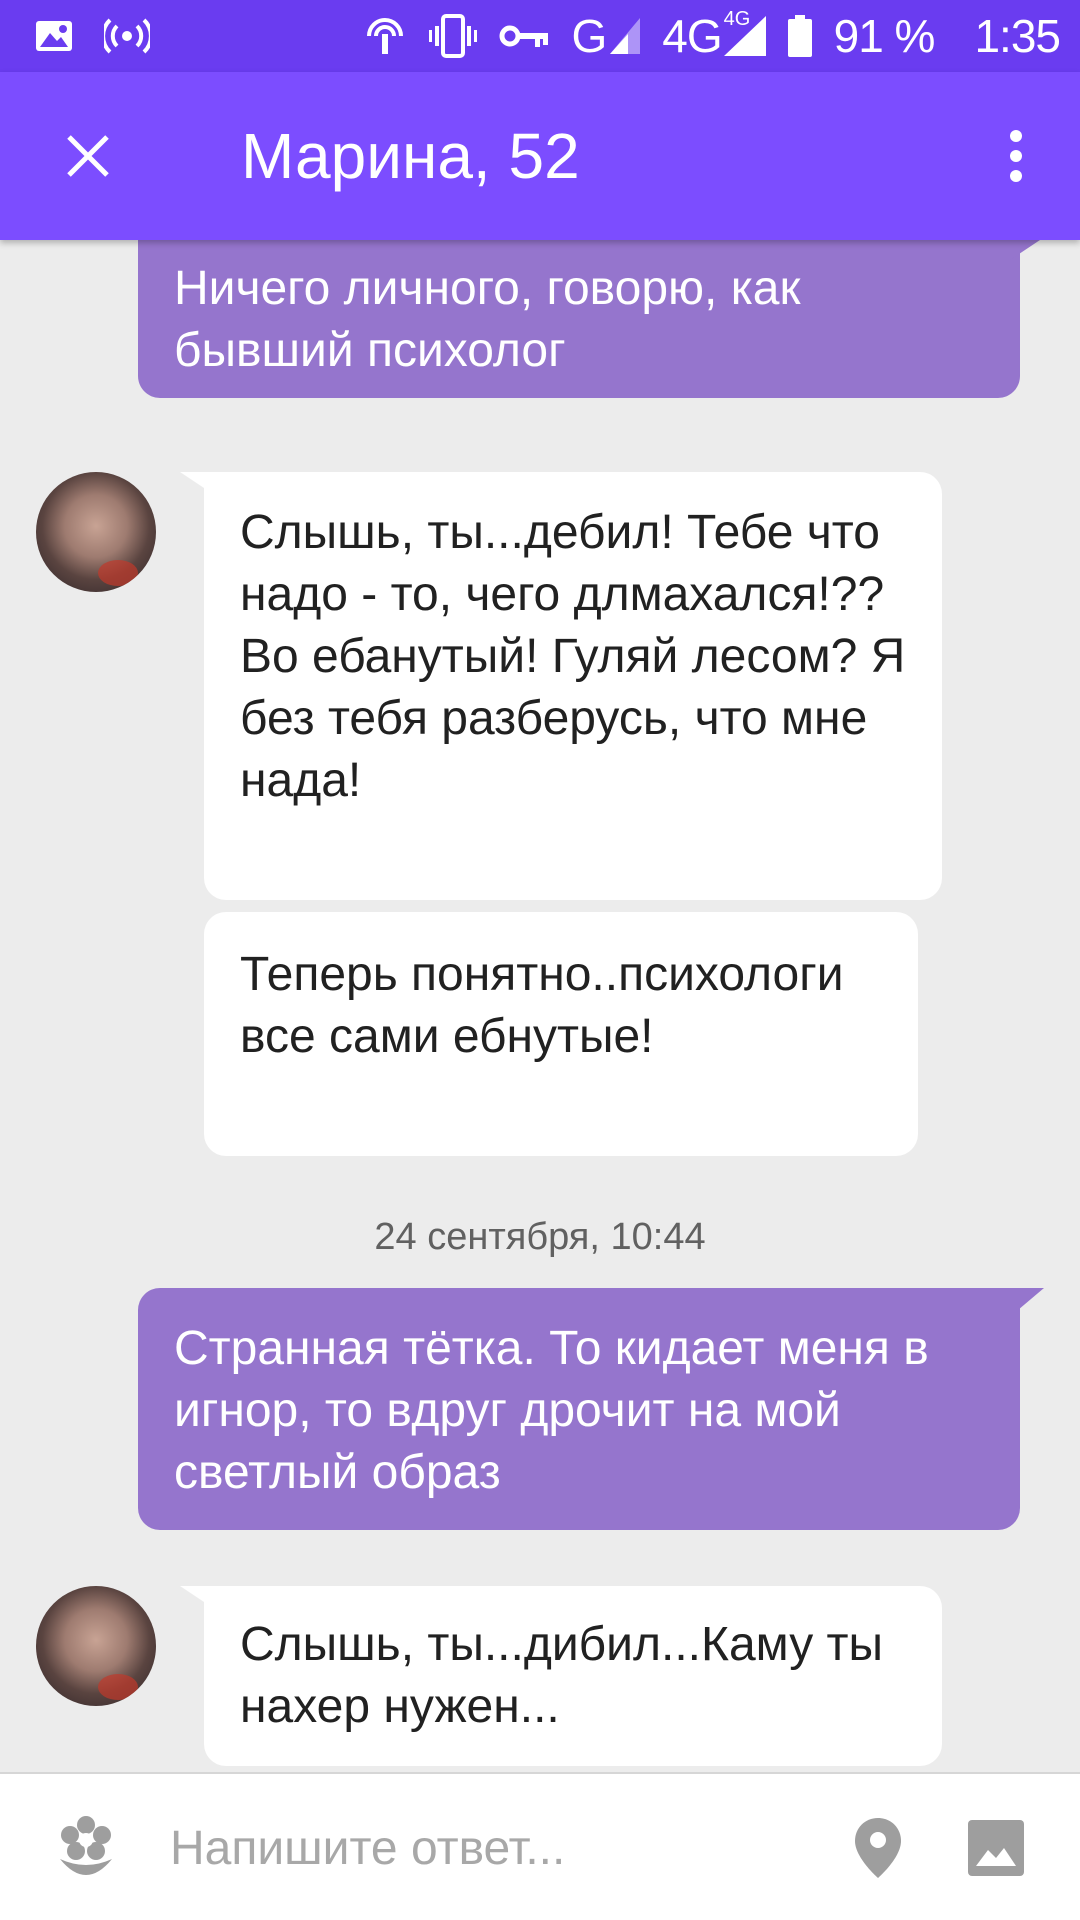 Image resolution: width=1080 pixels, height=1920 pixels. I want to click on status-right-icons: G 4G 4G 91 % 1:35, so click(712, 35).